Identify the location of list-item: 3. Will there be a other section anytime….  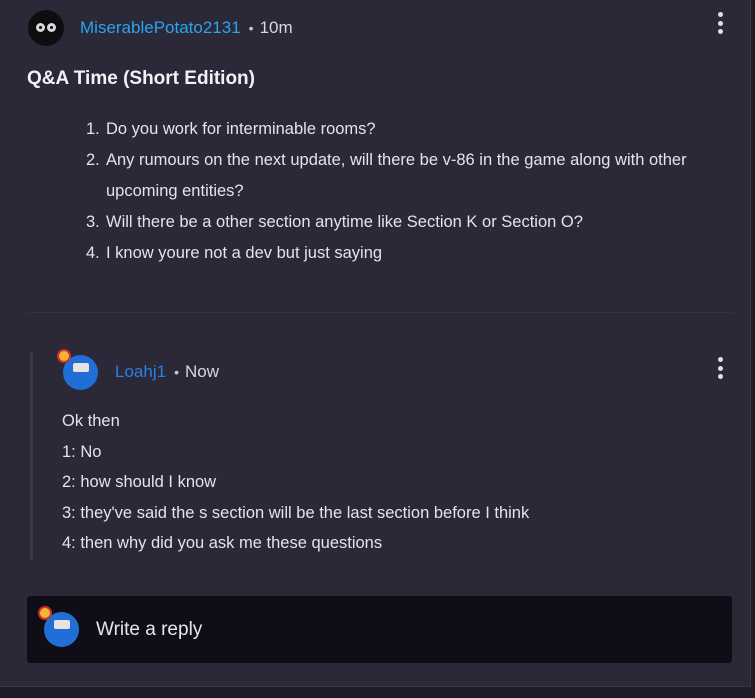
(334, 222).